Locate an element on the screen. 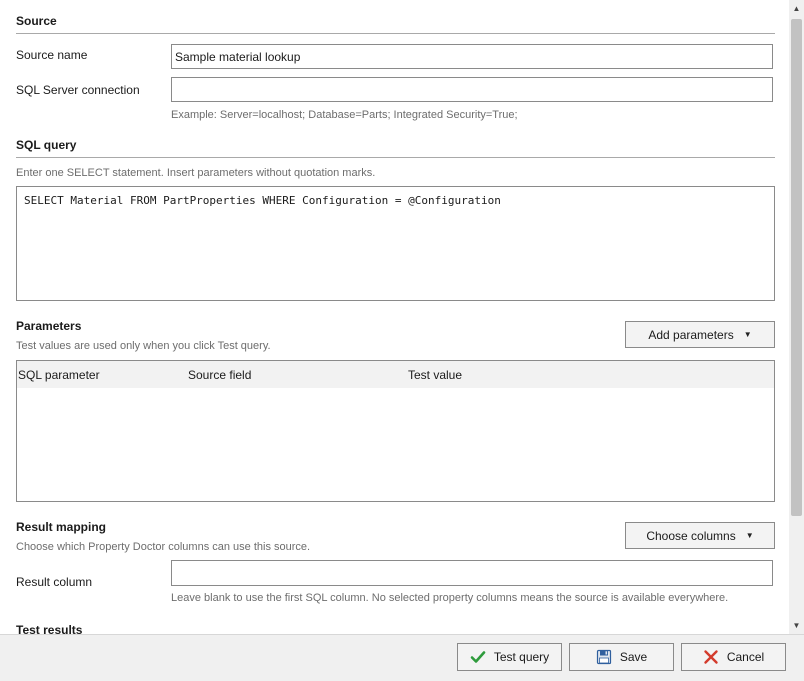 This screenshot has height=681, width=804. source-name-label: Source name is located at coordinates (52, 55).